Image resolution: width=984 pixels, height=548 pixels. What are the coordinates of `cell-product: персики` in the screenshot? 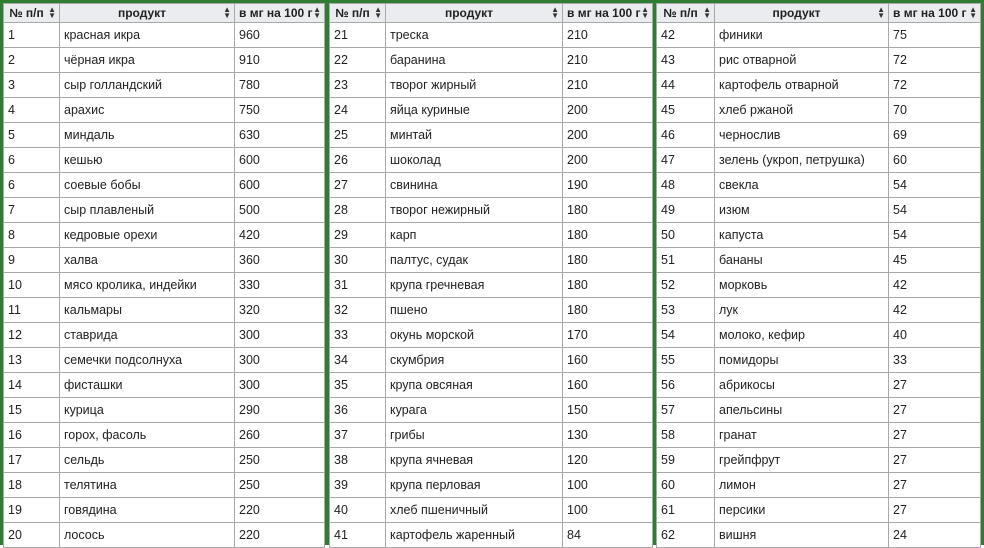 It's located at (801, 510).